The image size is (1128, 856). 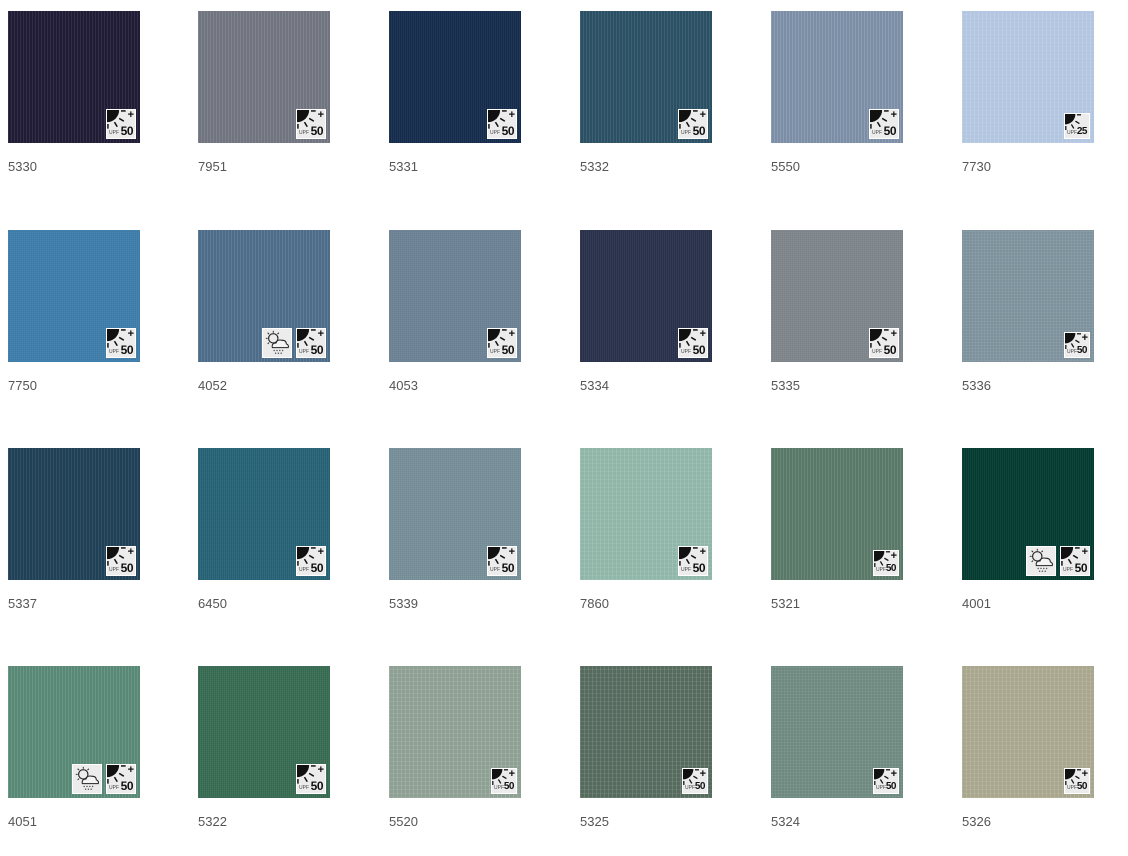 I want to click on fabric-swatch-tile: UPF 50 +5330, so click(x=74, y=106).